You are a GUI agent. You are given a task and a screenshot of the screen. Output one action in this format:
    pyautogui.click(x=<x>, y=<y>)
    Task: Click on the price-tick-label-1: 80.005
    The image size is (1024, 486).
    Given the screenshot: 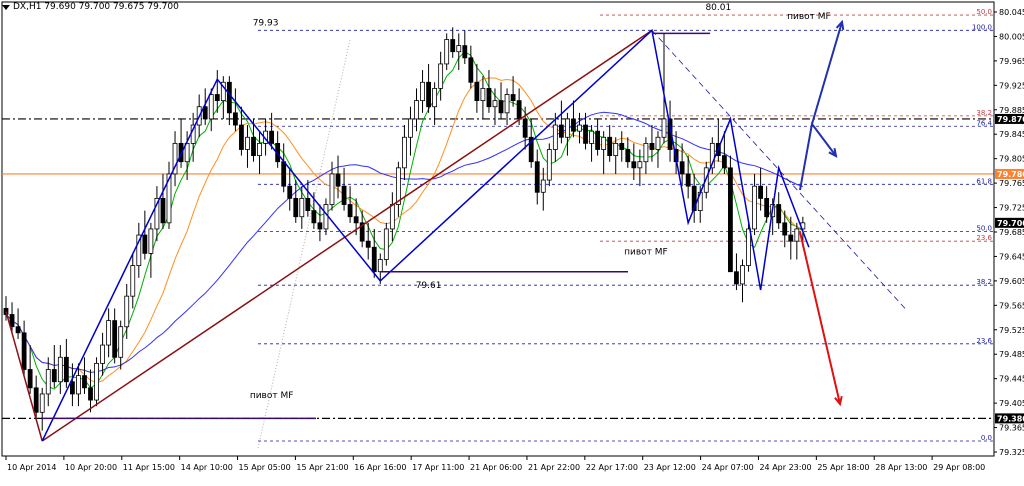 What is the action you would take?
    pyautogui.click(x=1011, y=36)
    